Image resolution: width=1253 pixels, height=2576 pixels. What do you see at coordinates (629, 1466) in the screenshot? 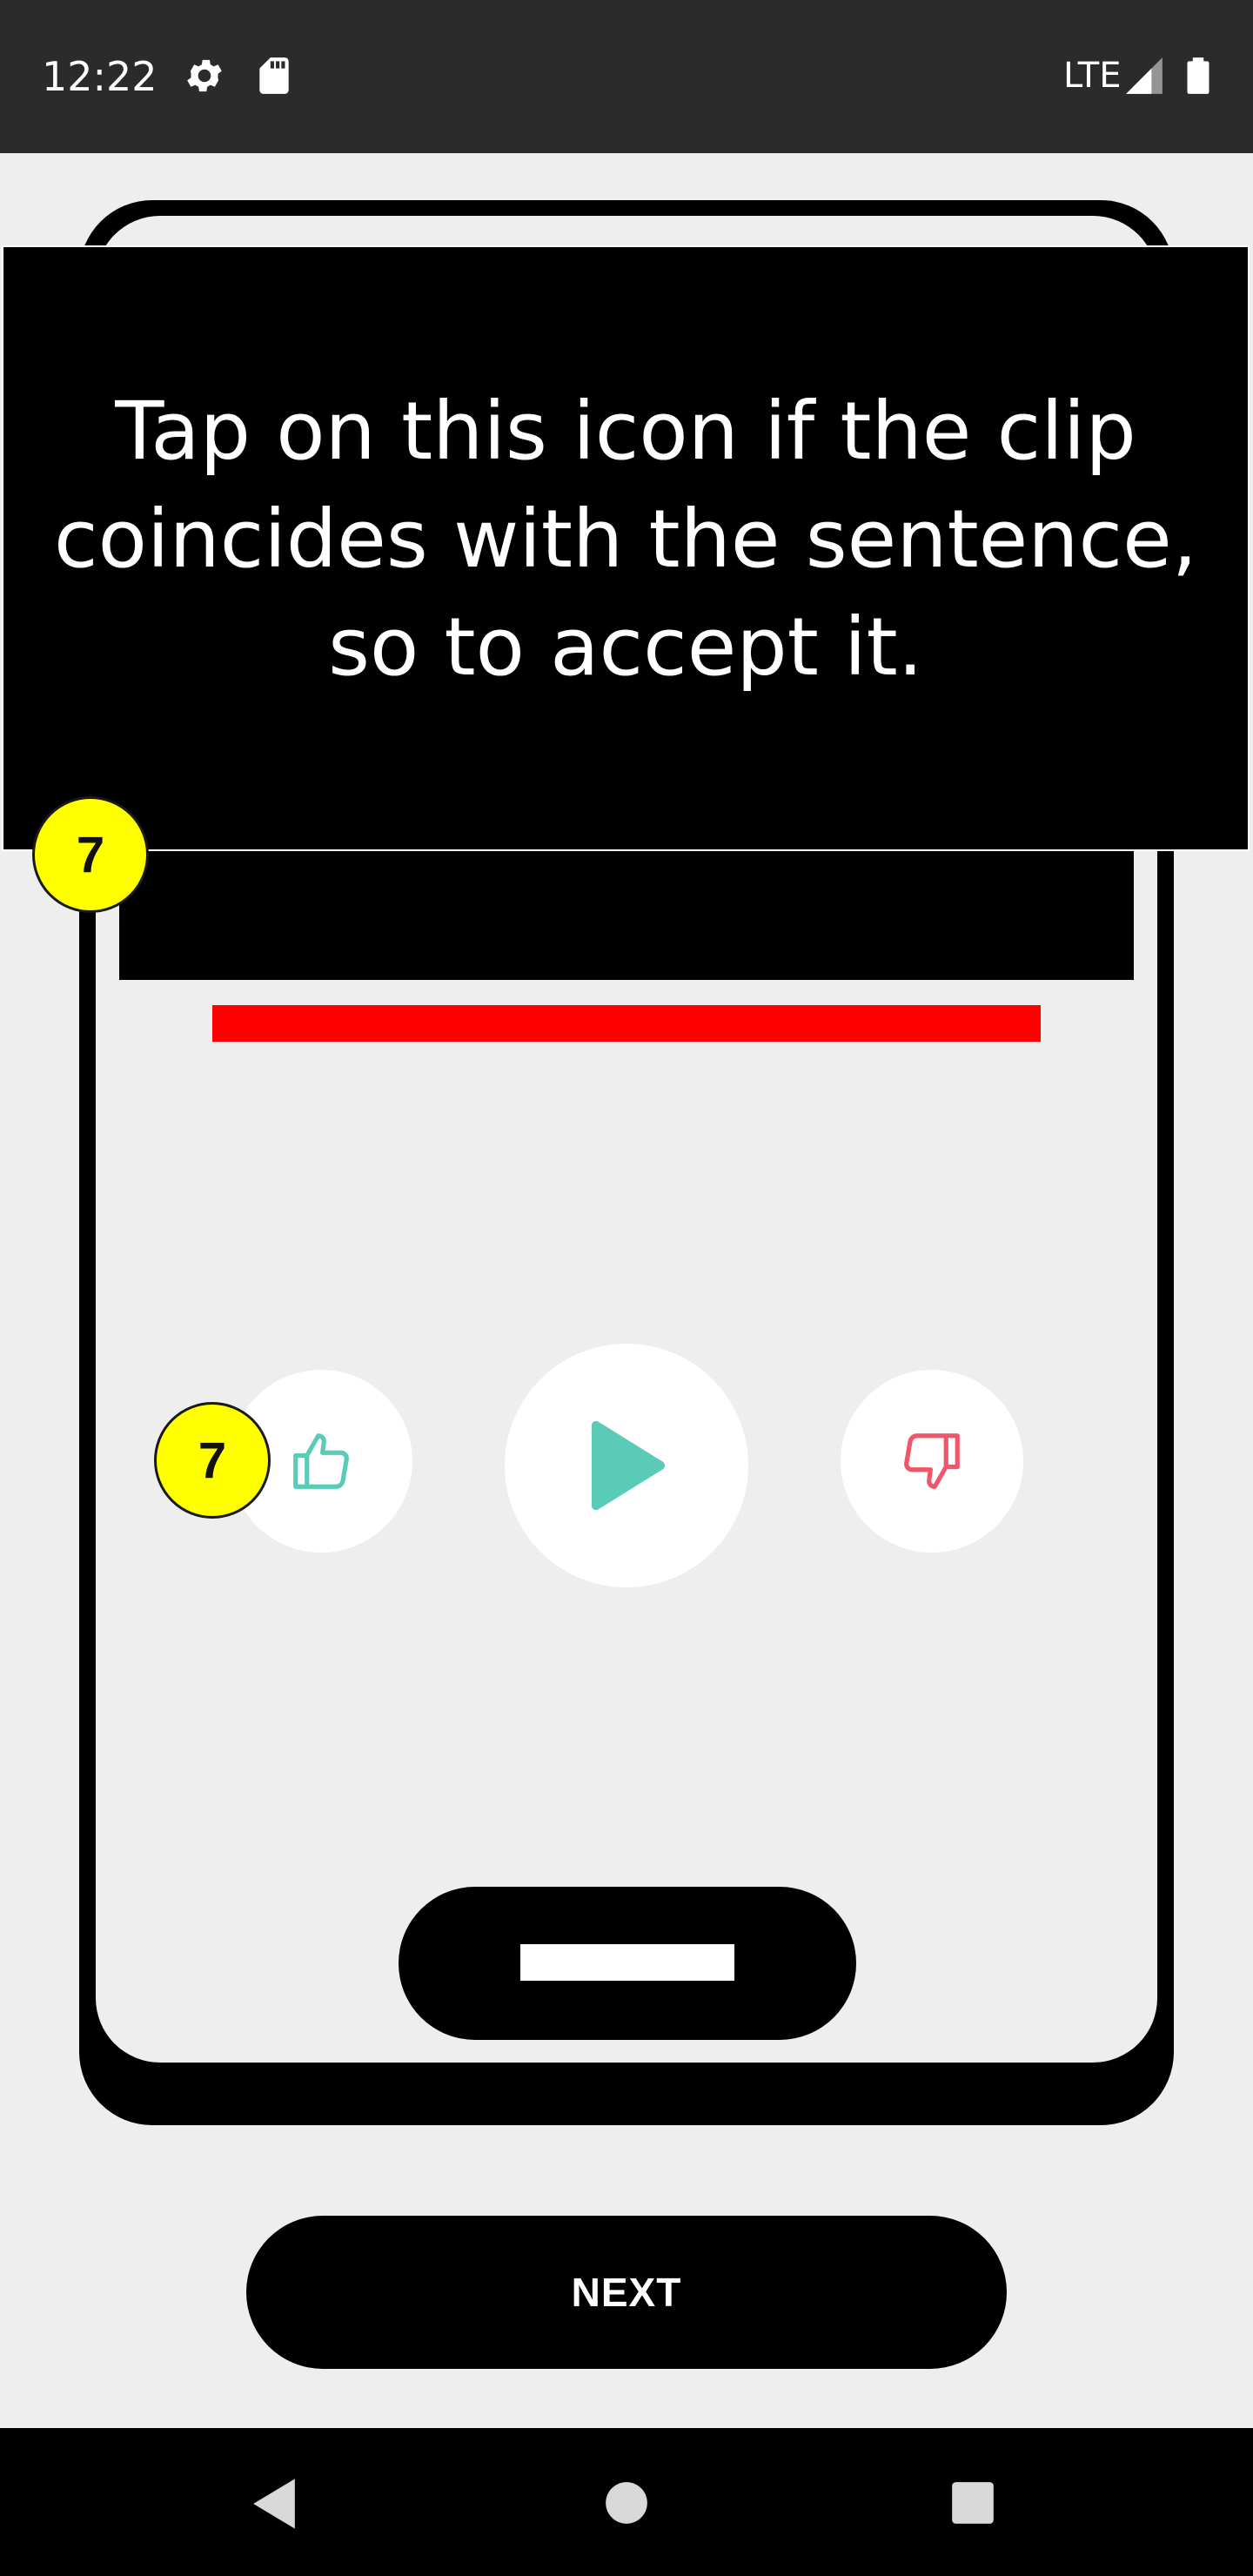
I see `play-icon` at bounding box center [629, 1466].